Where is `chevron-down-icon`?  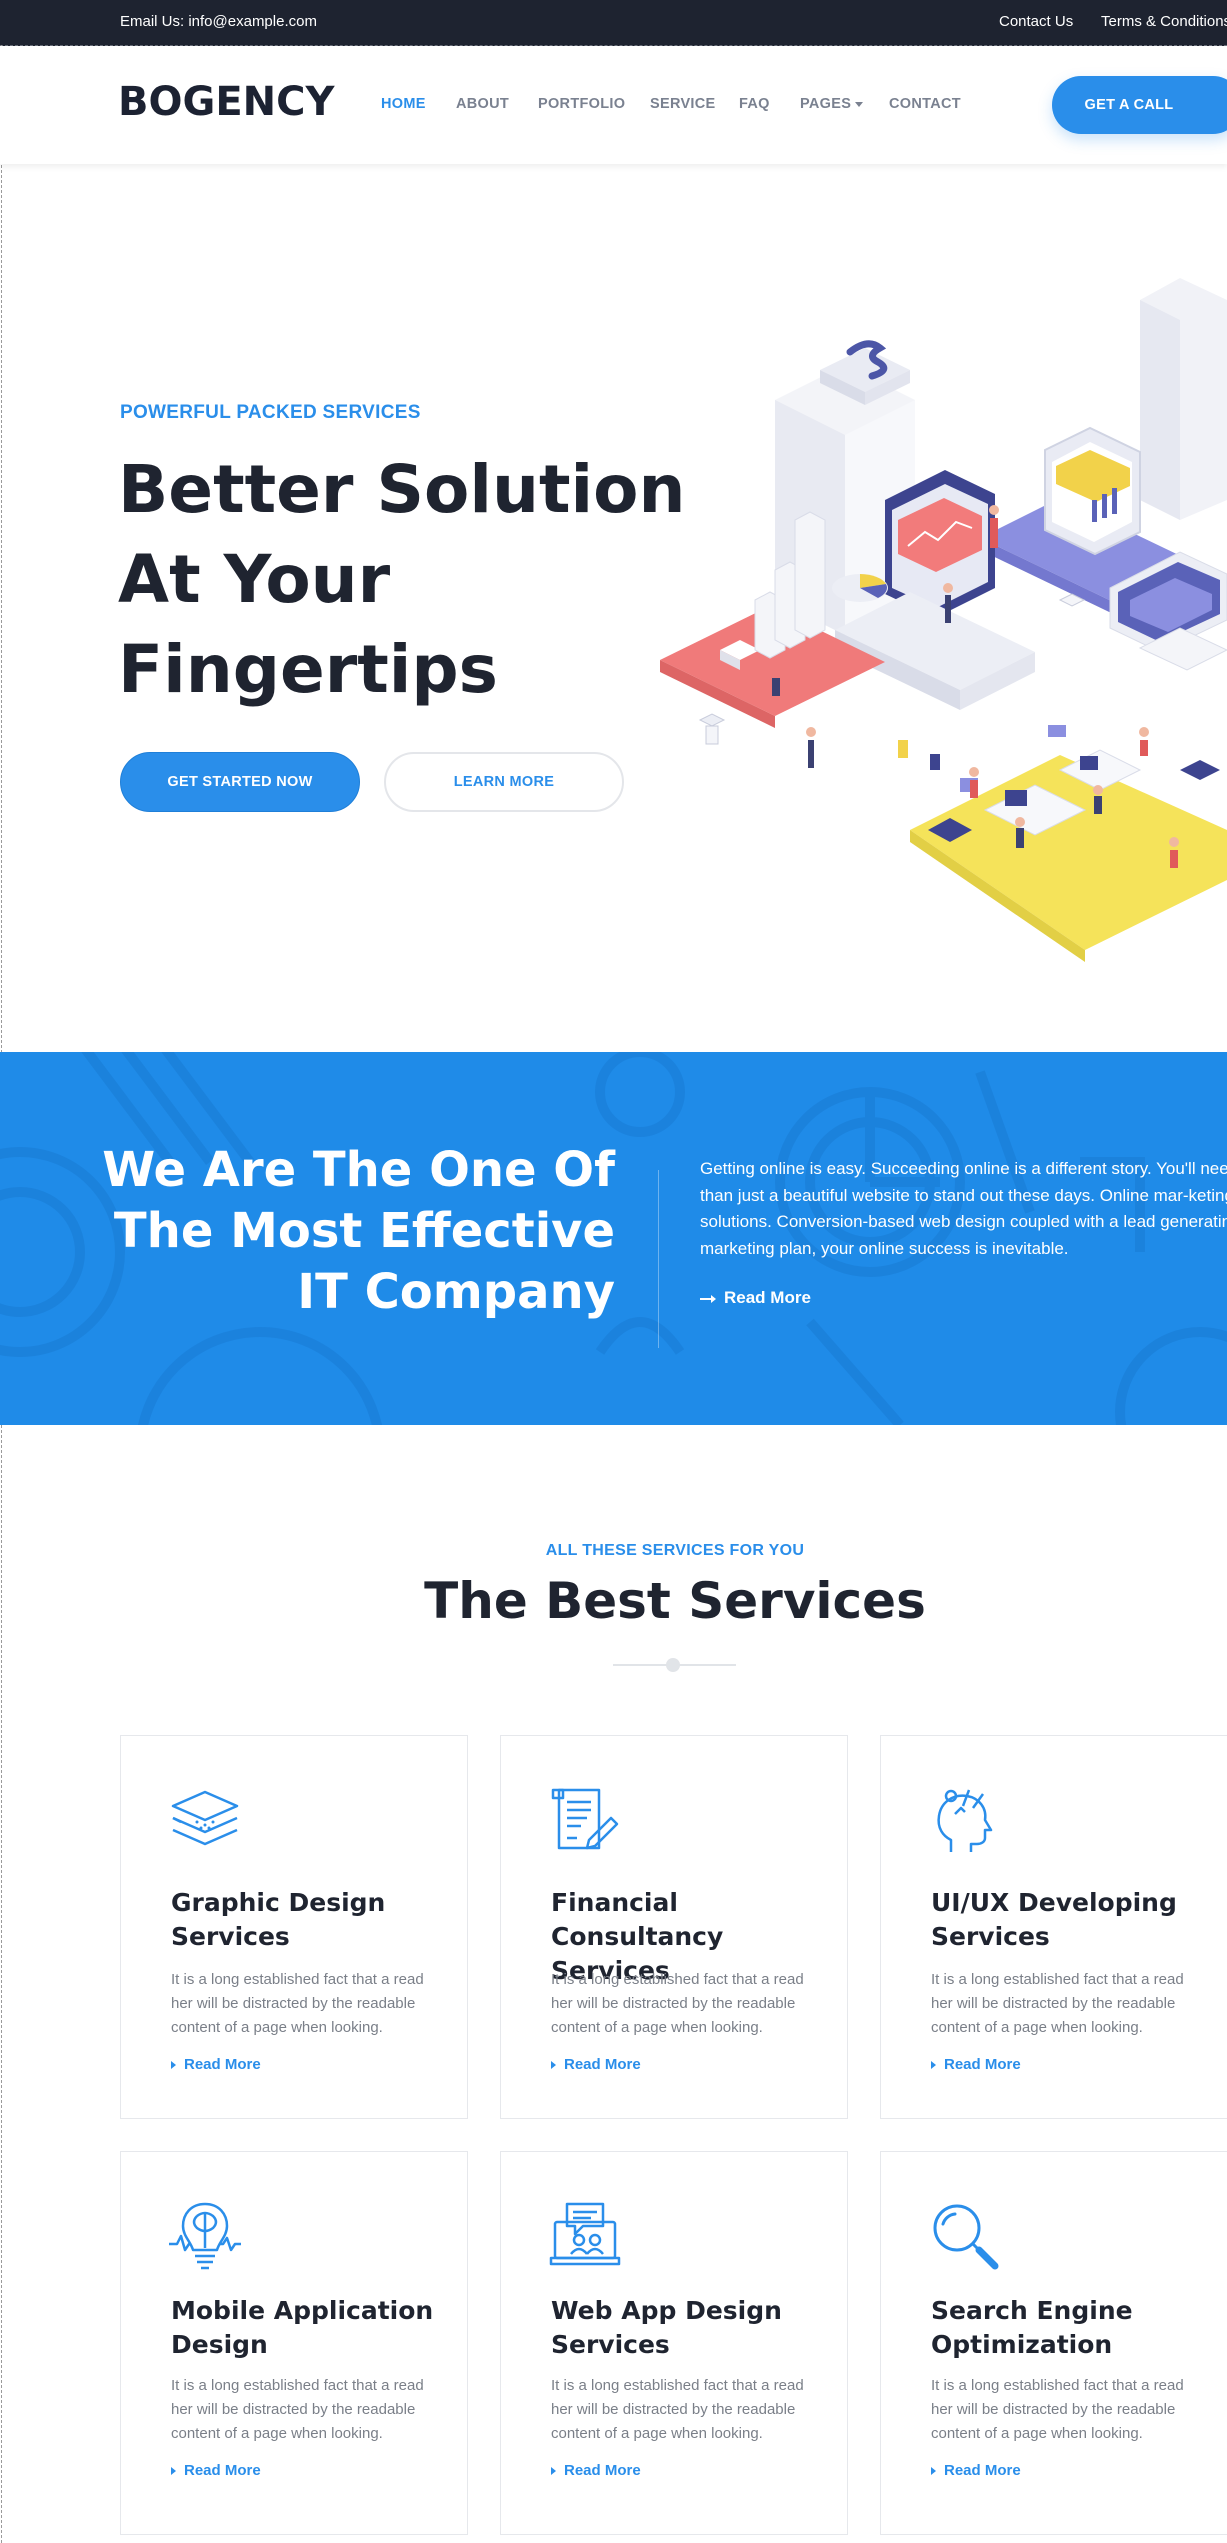 chevron-down-icon is located at coordinates (859, 104).